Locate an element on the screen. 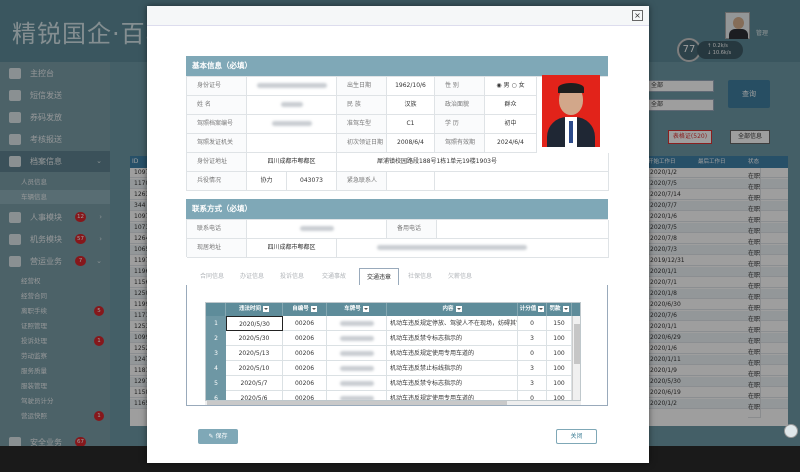  violation-row: 5 2020/5/7 00206 机动车违反禁令标志指示的 3 100 is located at coordinates (393, 383).